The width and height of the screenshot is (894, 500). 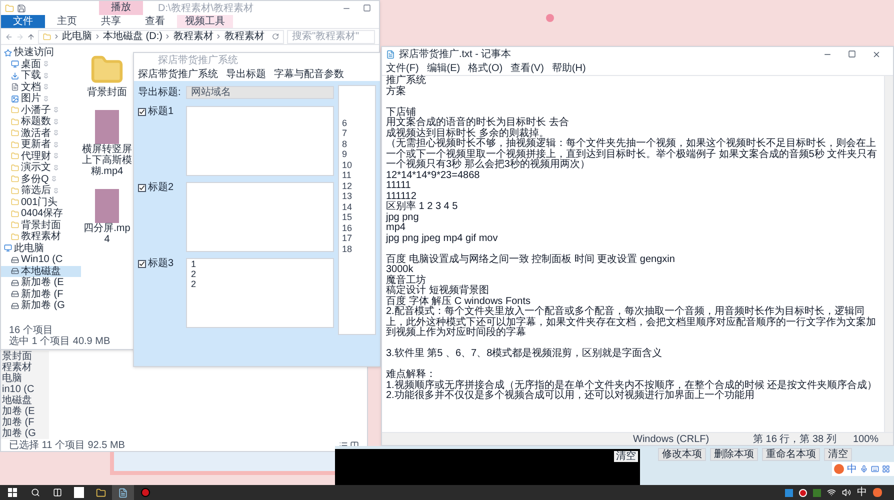 What do you see at coordinates (155, 21) in the screenshot?
I see `ribbon-tab: 查看` at bounding box center [155, 21].